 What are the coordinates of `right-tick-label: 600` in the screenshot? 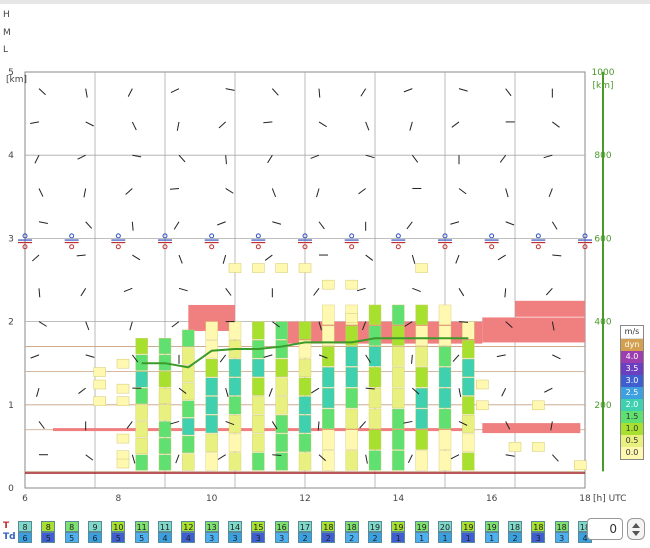 It's located at (602, 239).